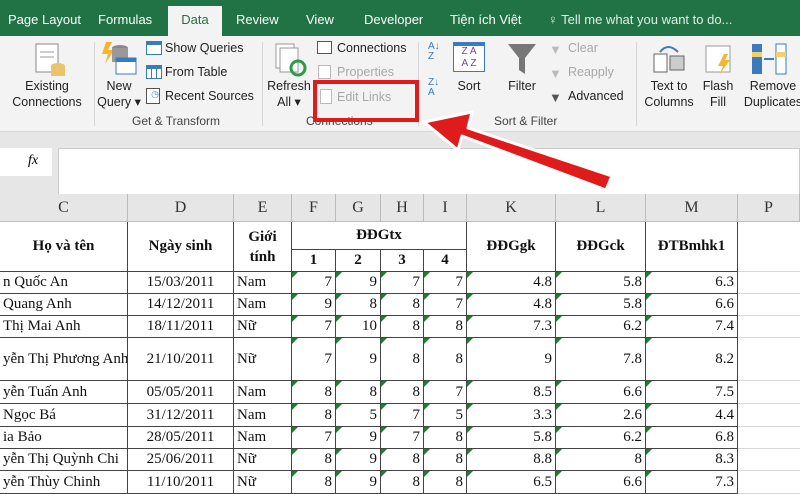 Image resolution: width=800 pixels, height=494 pixels. What do you see at coordinates (320, 22) in the screenshot?
I see `tab-view: View` at bounding box center [320, 22].